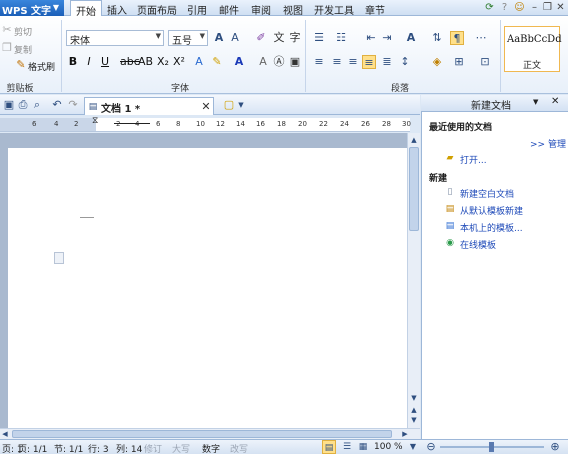 The image size is (568, 454). What do you see at coordinates (219, 38) in the screenshot?
I see `grow-font-icon: A` at bounding box center [219, 38].